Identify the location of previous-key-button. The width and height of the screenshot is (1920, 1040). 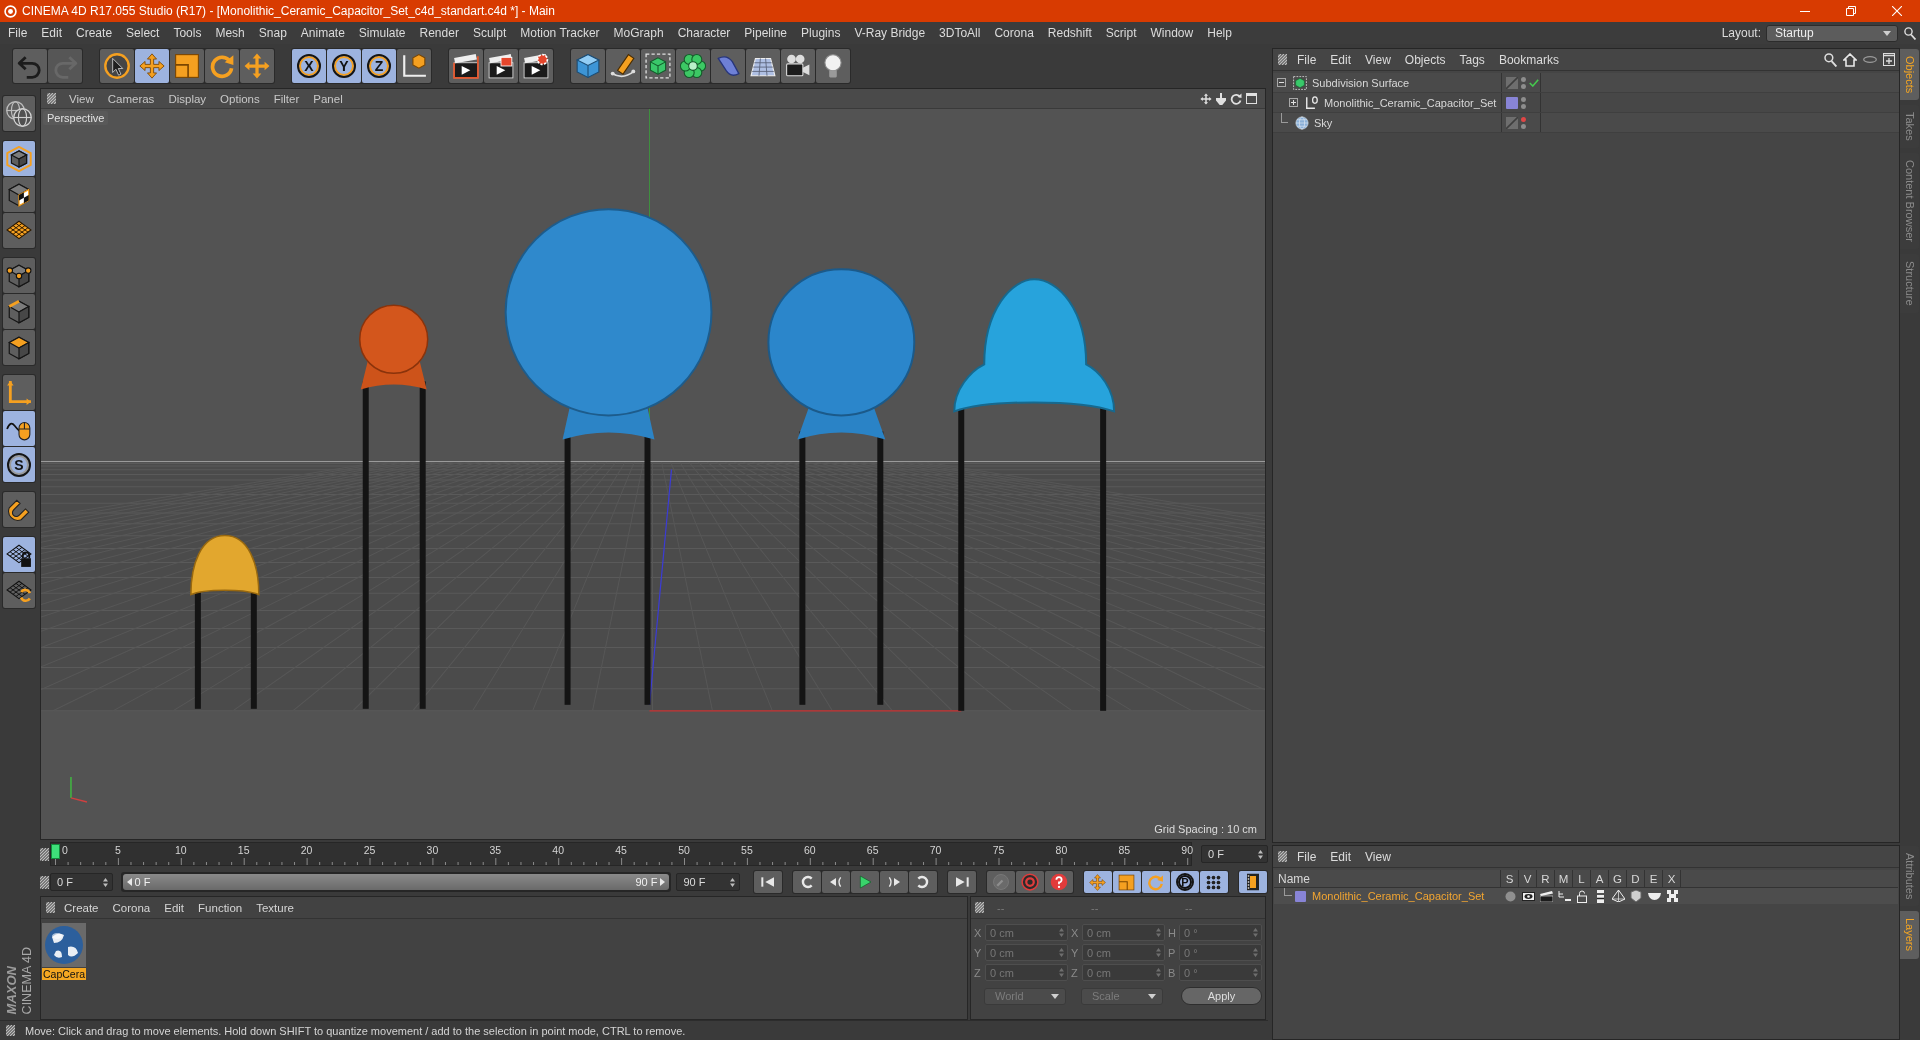
(807, 882).